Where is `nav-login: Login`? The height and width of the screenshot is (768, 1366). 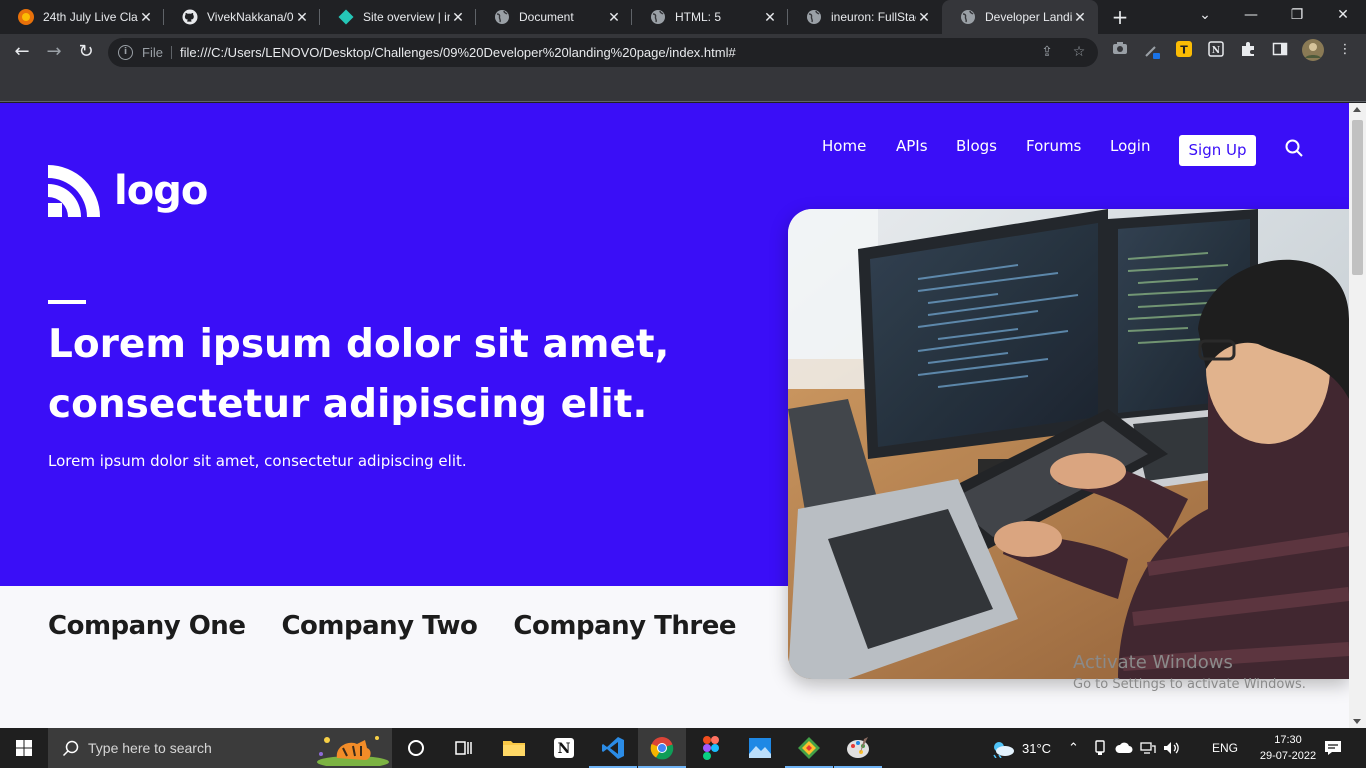
nav-login: Login is located at coordinates (1130, 146).